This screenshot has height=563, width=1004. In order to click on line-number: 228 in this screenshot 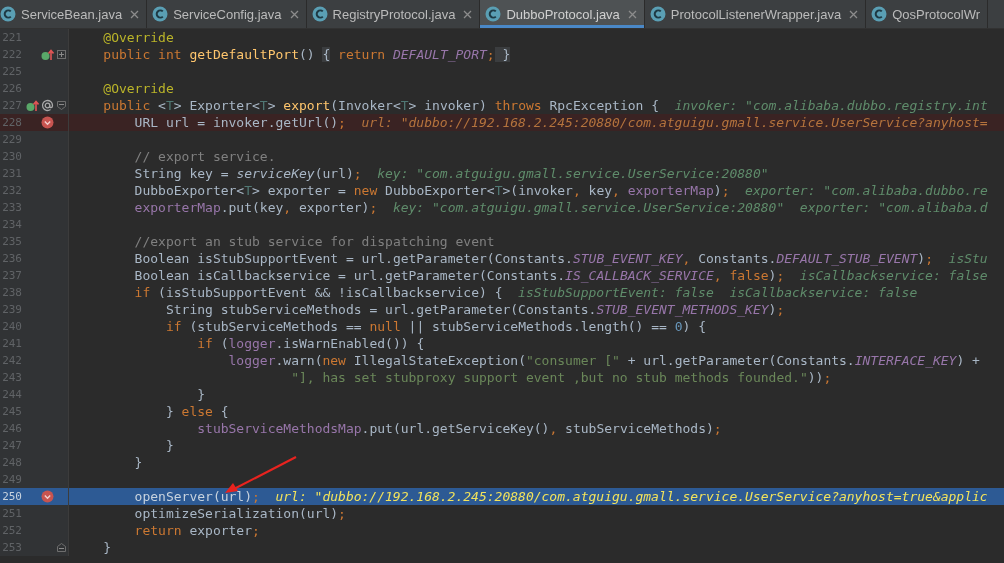, I will do `click(11, 122)`.